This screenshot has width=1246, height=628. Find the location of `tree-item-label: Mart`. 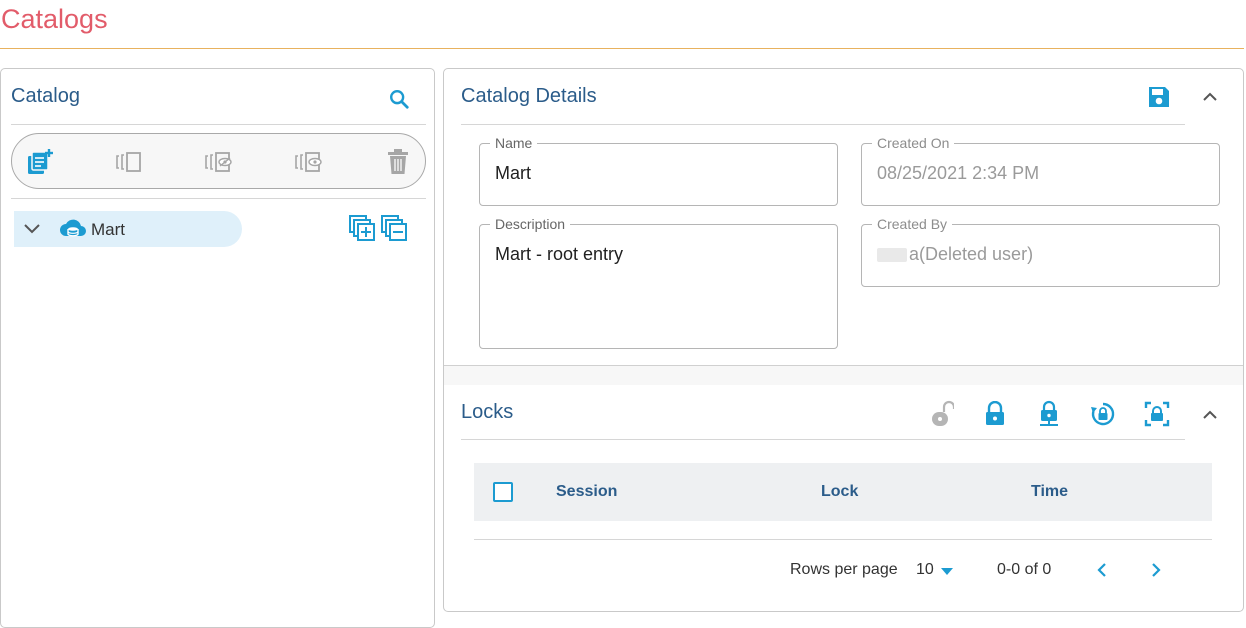

tree-item-label: Mart is located at coordinates (108, 229).